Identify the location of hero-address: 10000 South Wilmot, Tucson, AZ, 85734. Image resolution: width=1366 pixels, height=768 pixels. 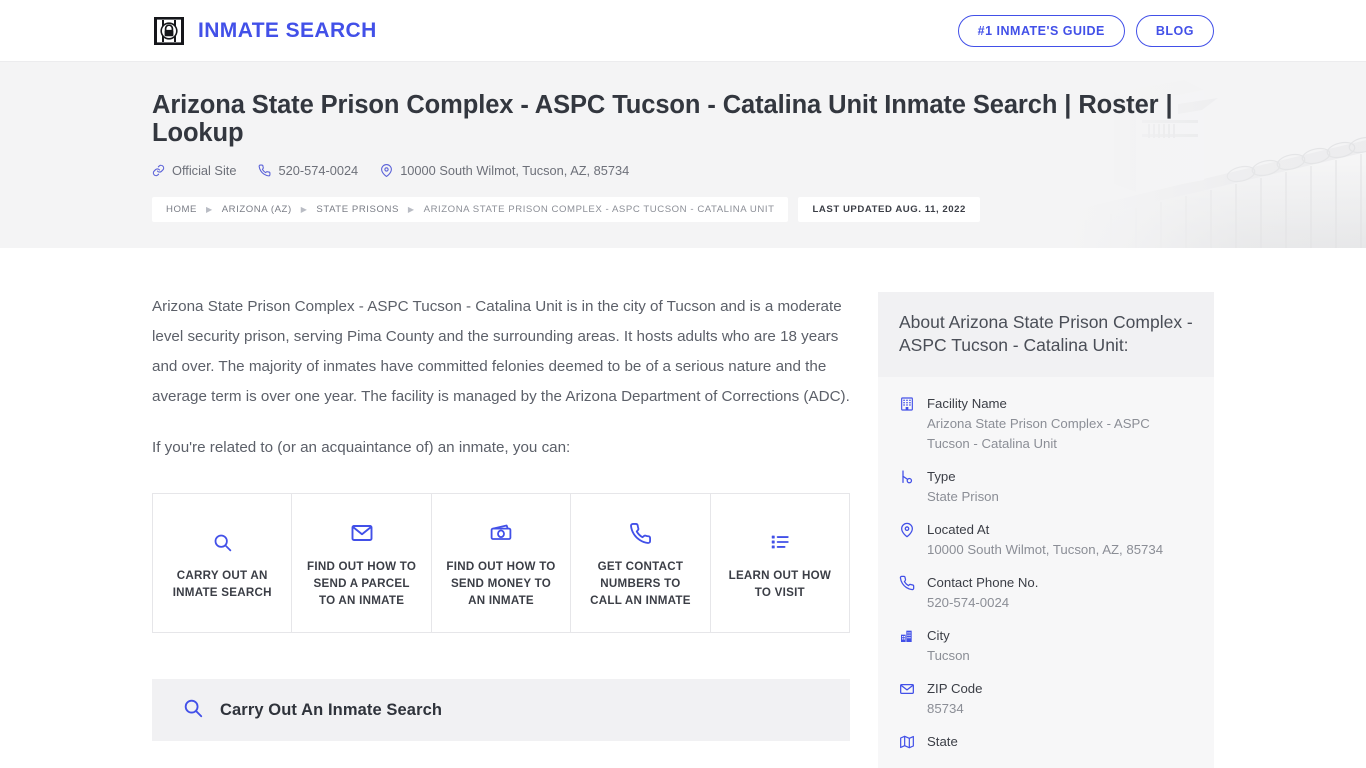
(504, 170).